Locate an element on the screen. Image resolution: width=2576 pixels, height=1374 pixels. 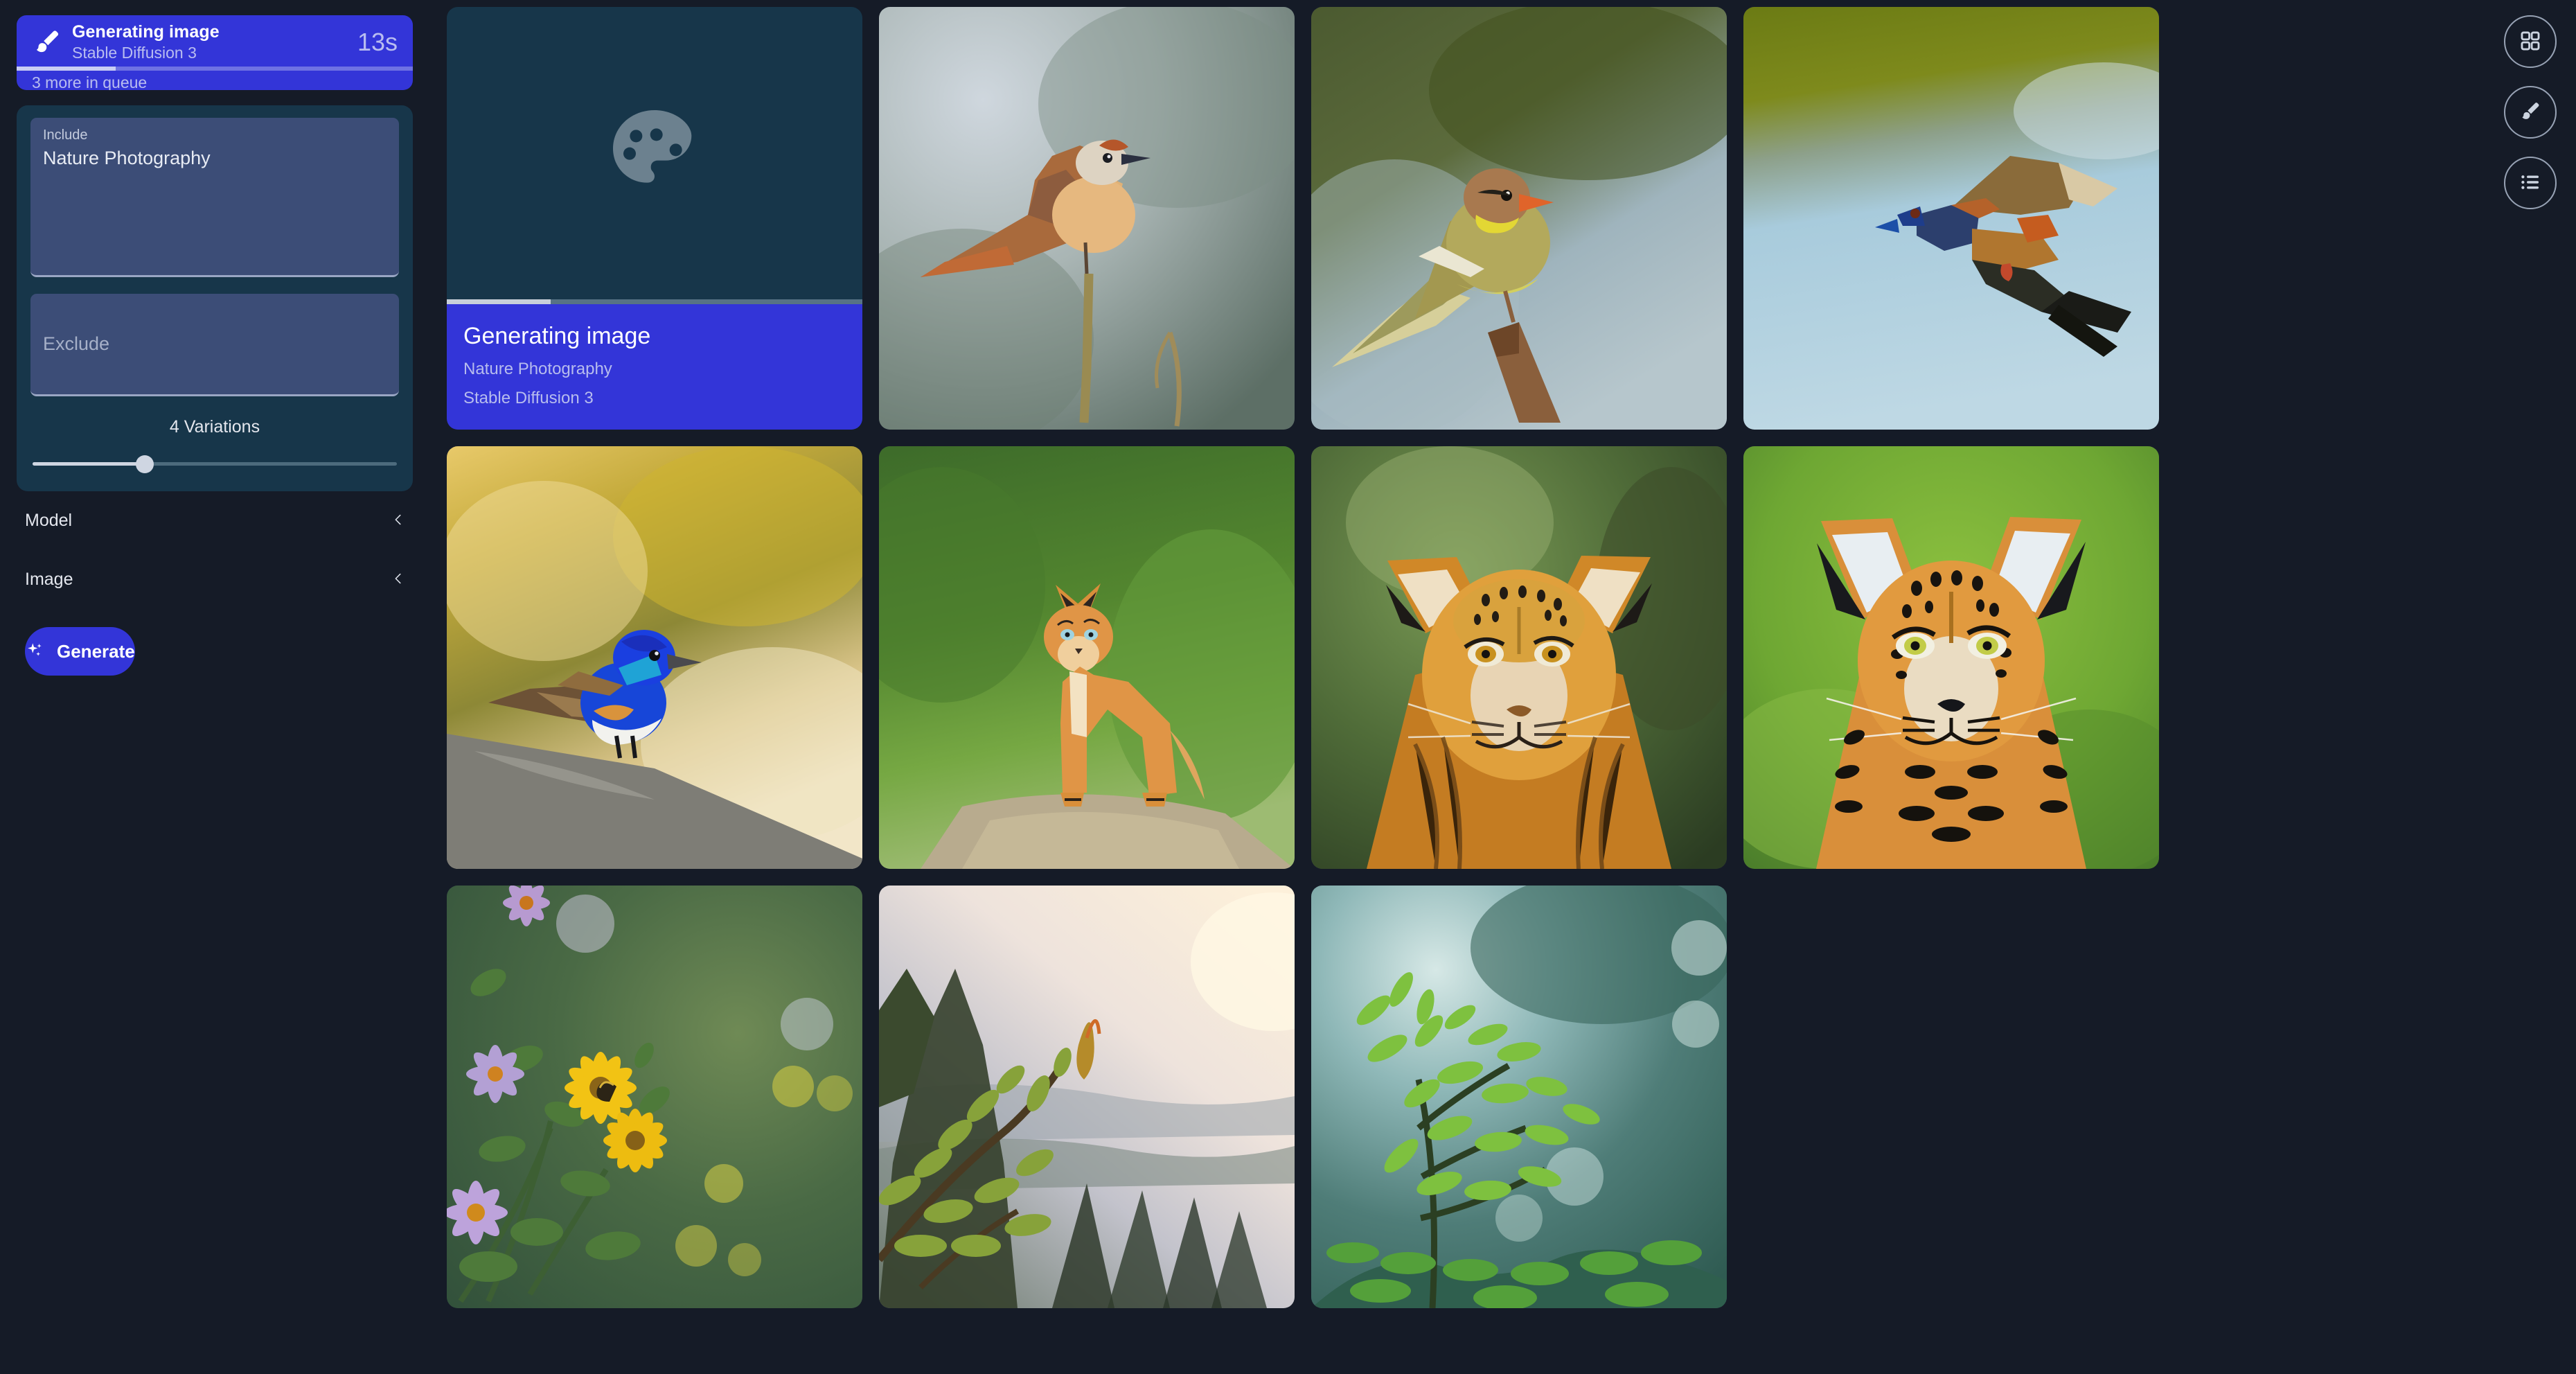
grid-view-button is located at coordinates (2530, 41).